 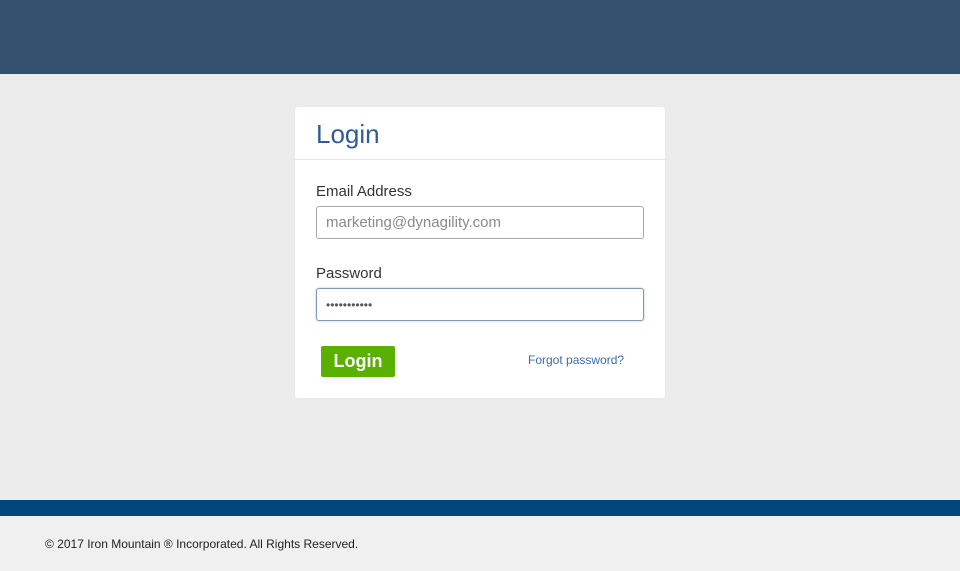 What do you see at coordinates (358, 361) in the screenshot?
I see `login-button: Login` at bounding box center [358, 361].